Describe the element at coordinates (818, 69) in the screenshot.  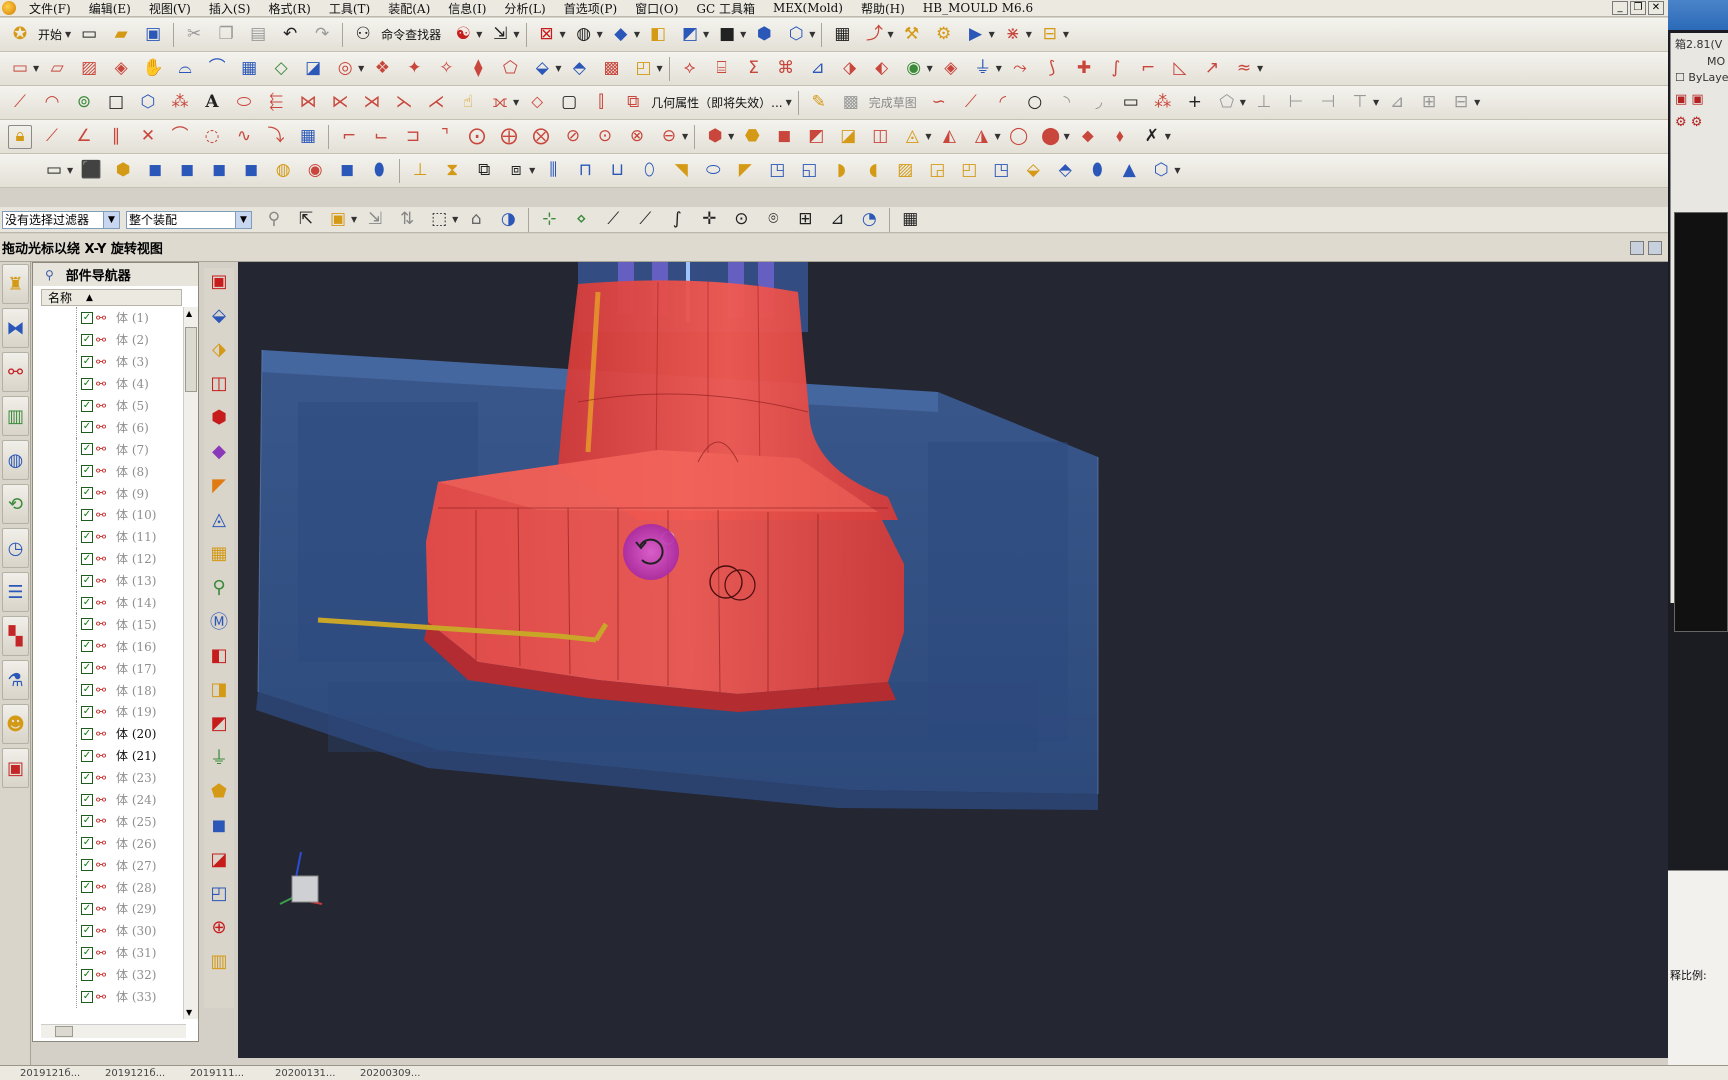
I see `untrim-icon: ⊿` at that location.